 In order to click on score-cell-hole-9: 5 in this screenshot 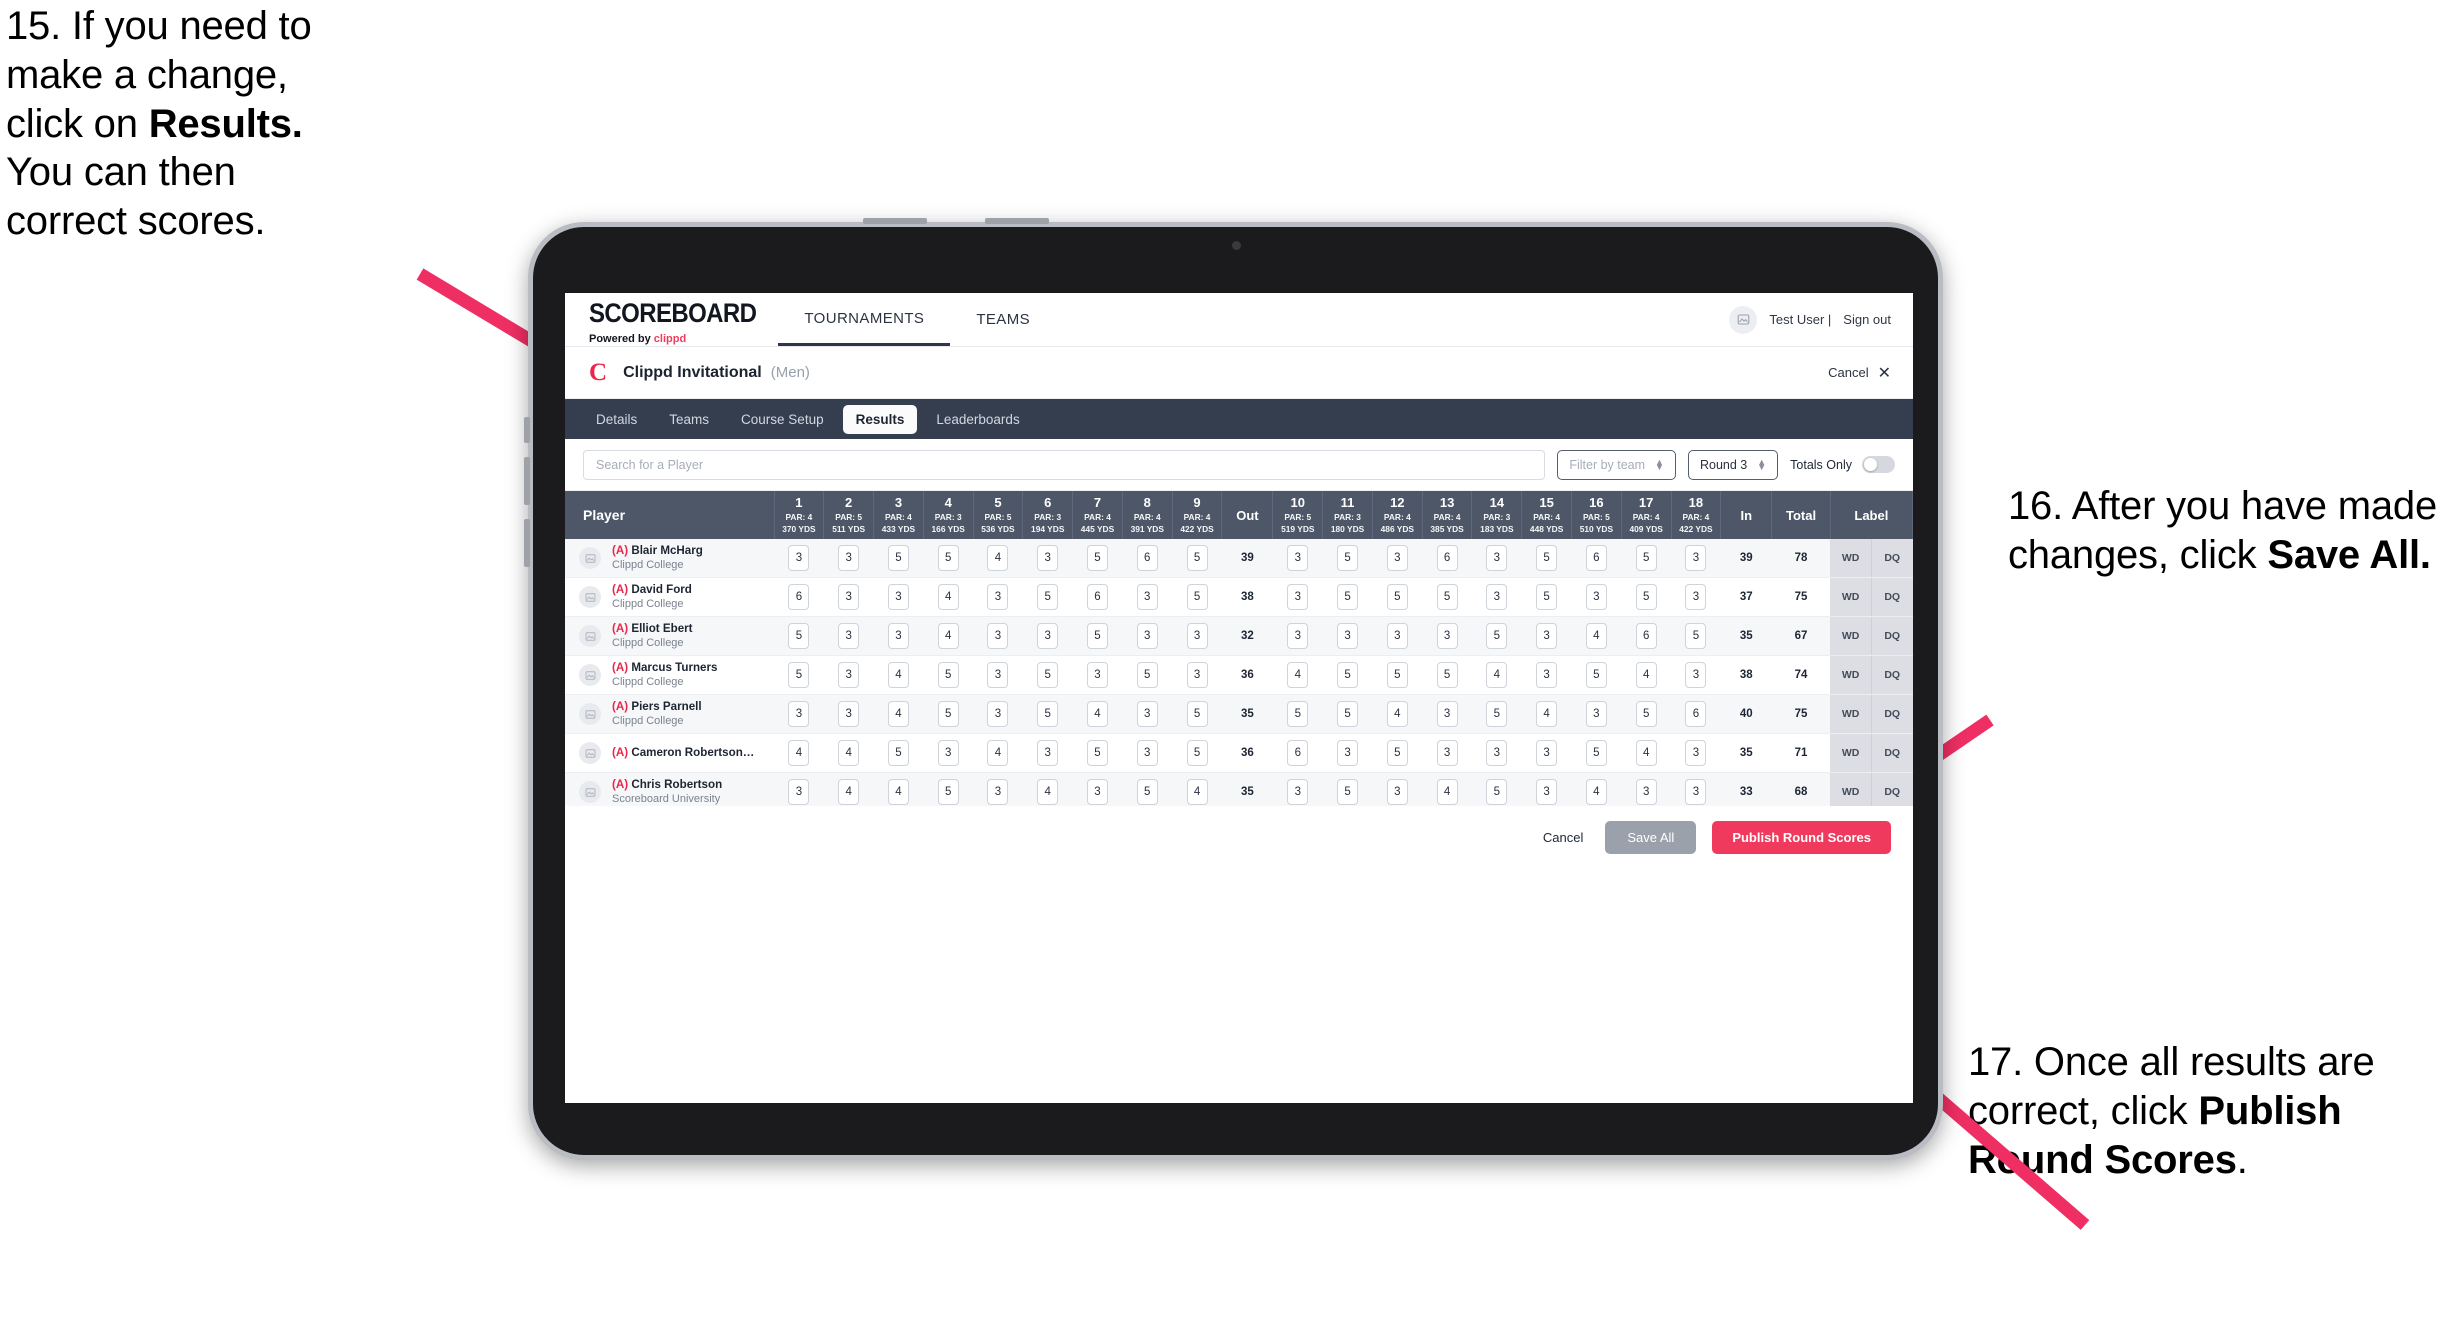, I will do `click(1197, 753)`.